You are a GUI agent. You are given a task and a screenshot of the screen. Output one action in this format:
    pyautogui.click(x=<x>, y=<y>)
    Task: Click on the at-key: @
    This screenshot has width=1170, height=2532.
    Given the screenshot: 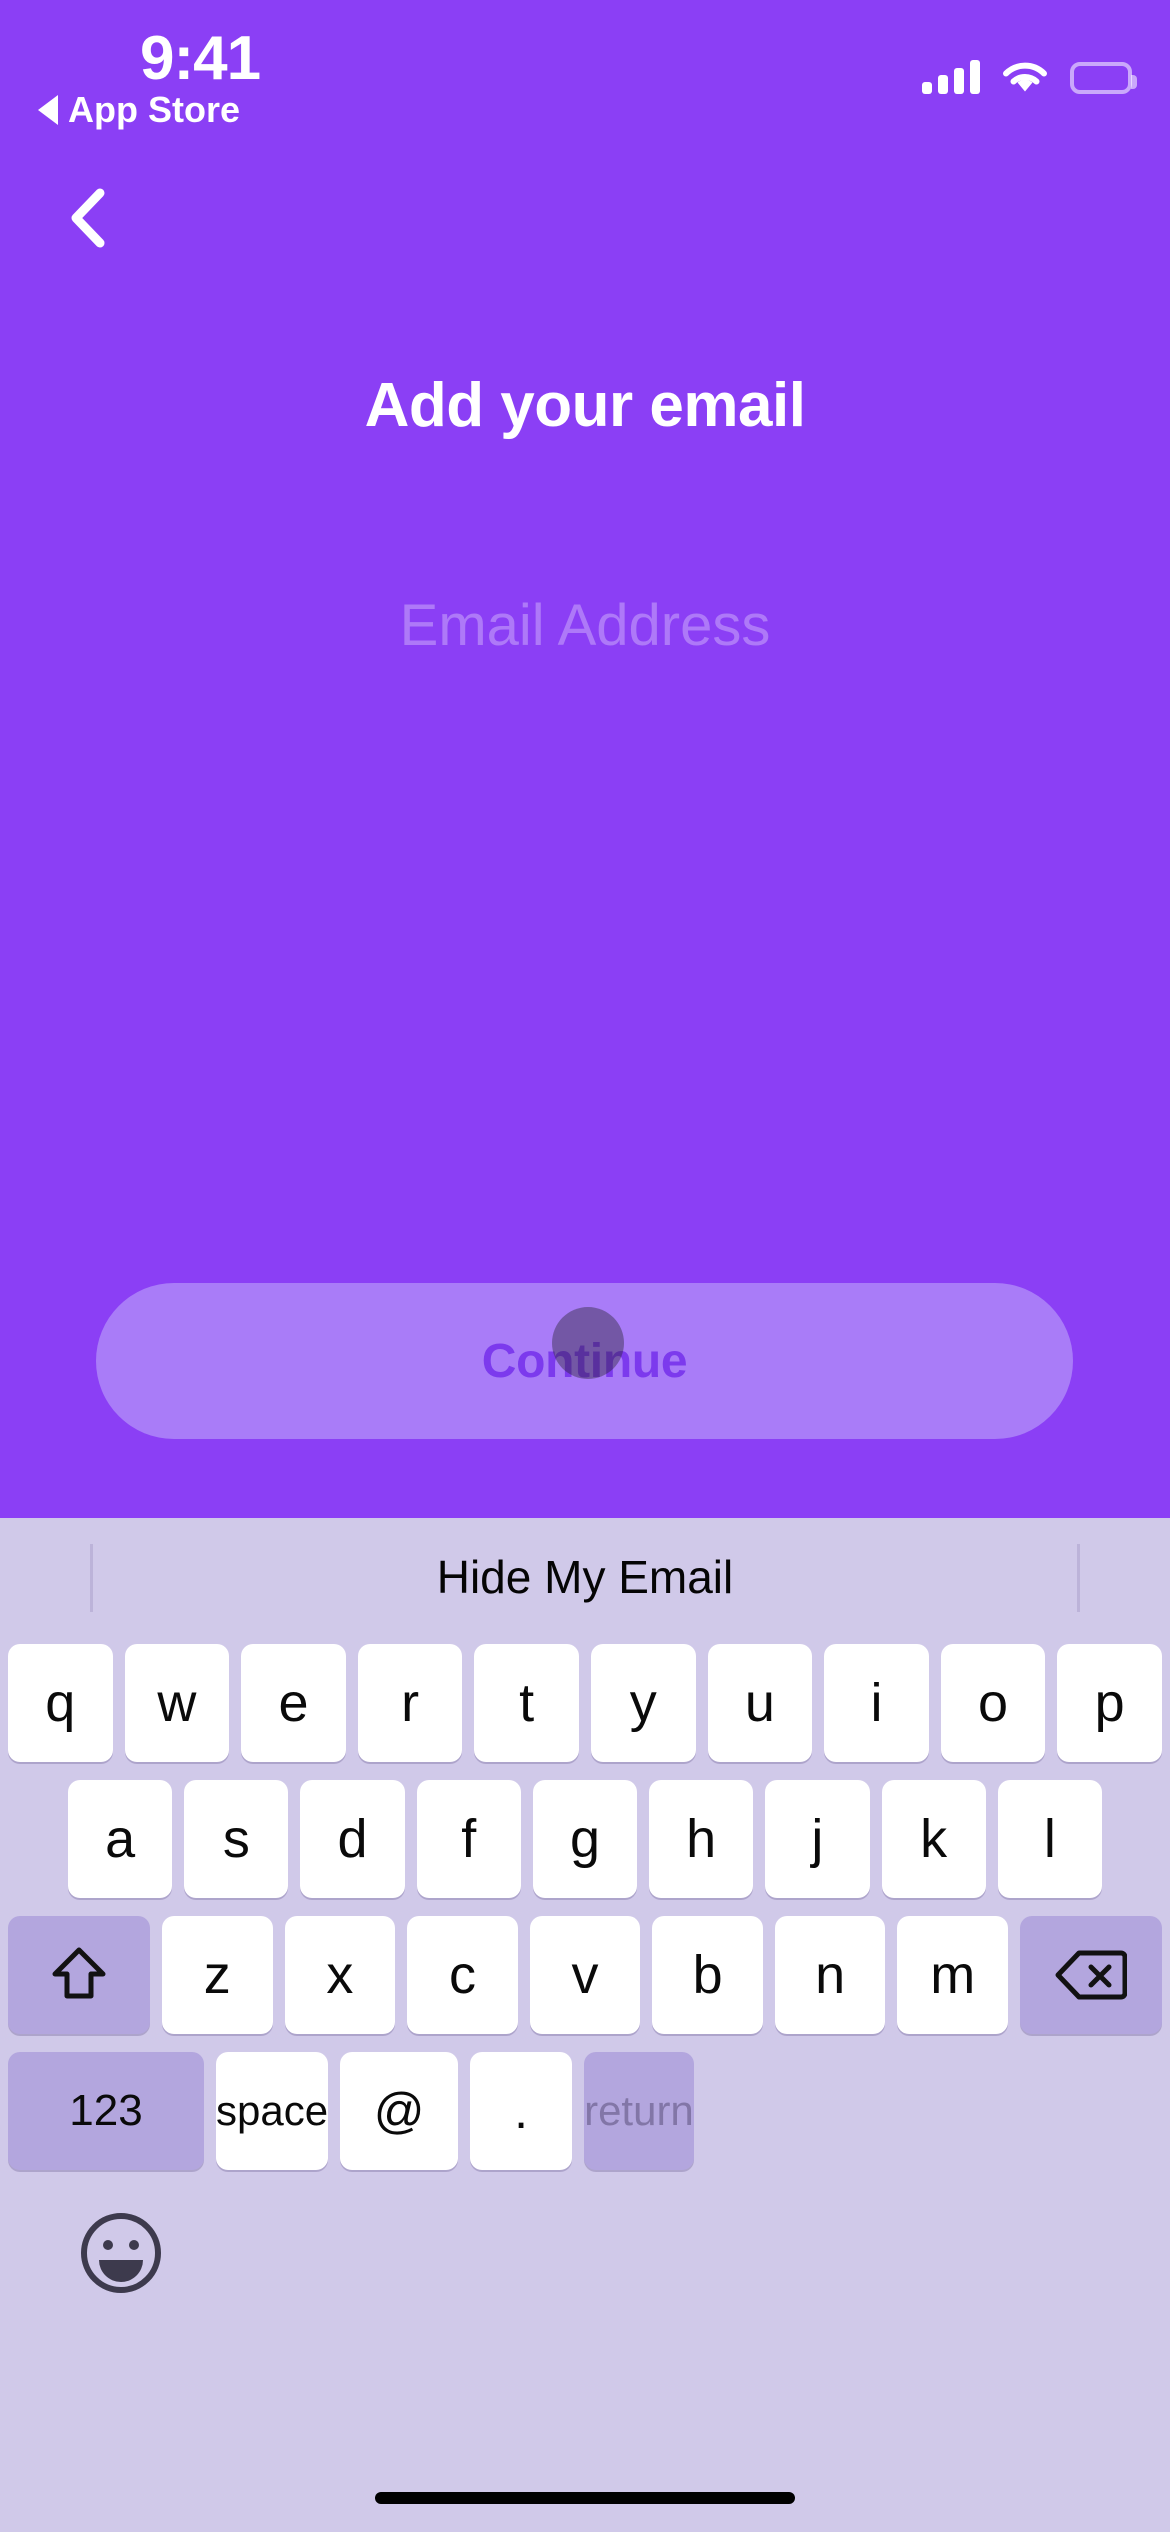 What is the action you would take?
    pyautogui.click(x=399, y=2111)
    